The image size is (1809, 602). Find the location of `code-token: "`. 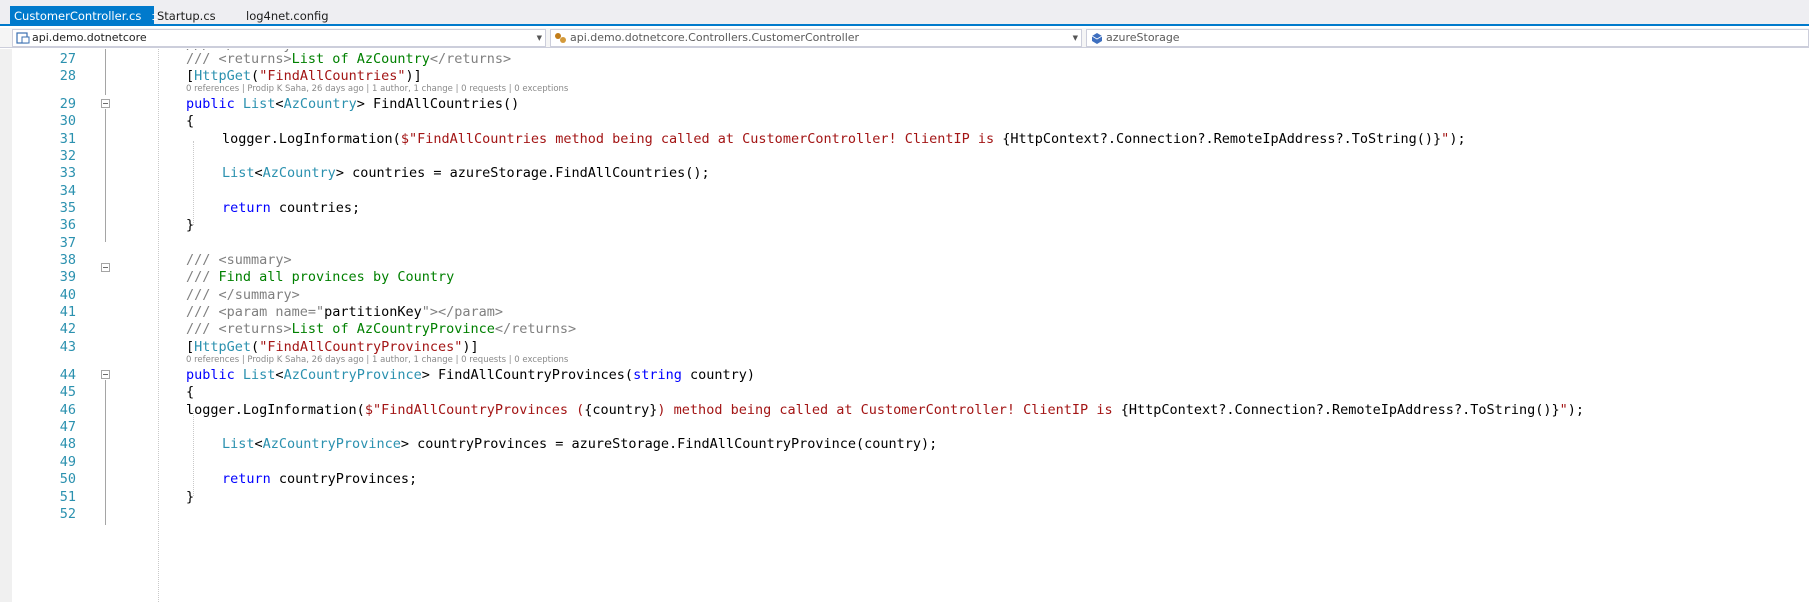

code-token: " is located at coordinates (1563, 410).